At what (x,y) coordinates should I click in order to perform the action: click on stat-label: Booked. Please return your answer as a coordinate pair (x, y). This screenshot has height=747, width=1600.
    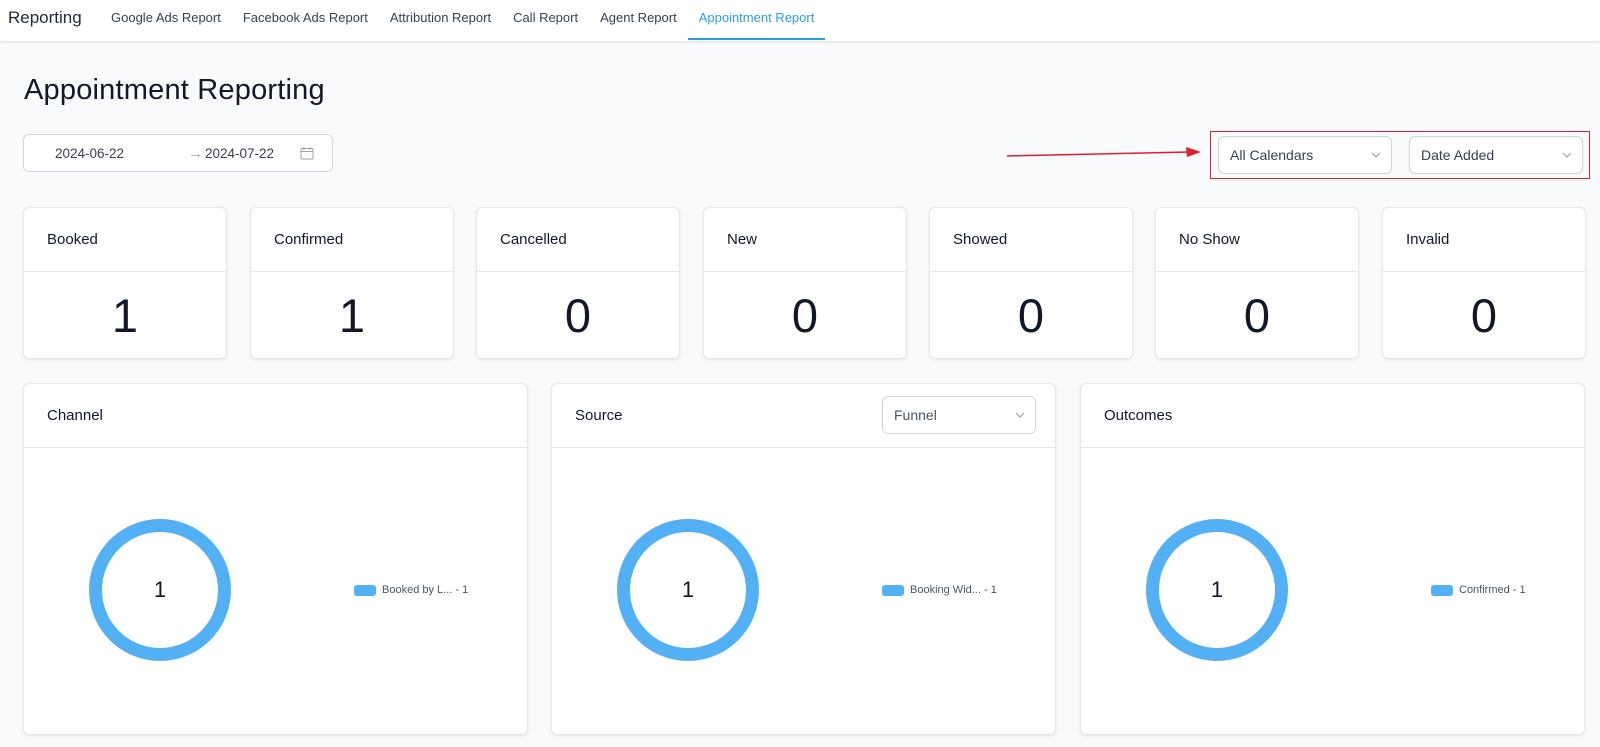
    Looking at the image, I should click on (72, 239).